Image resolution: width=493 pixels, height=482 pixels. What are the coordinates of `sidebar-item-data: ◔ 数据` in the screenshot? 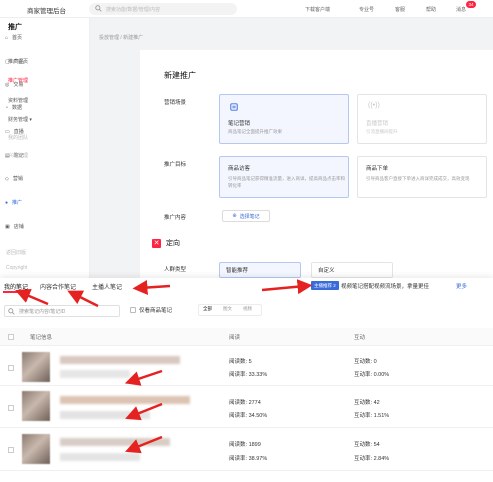 It's located at (14, 108).